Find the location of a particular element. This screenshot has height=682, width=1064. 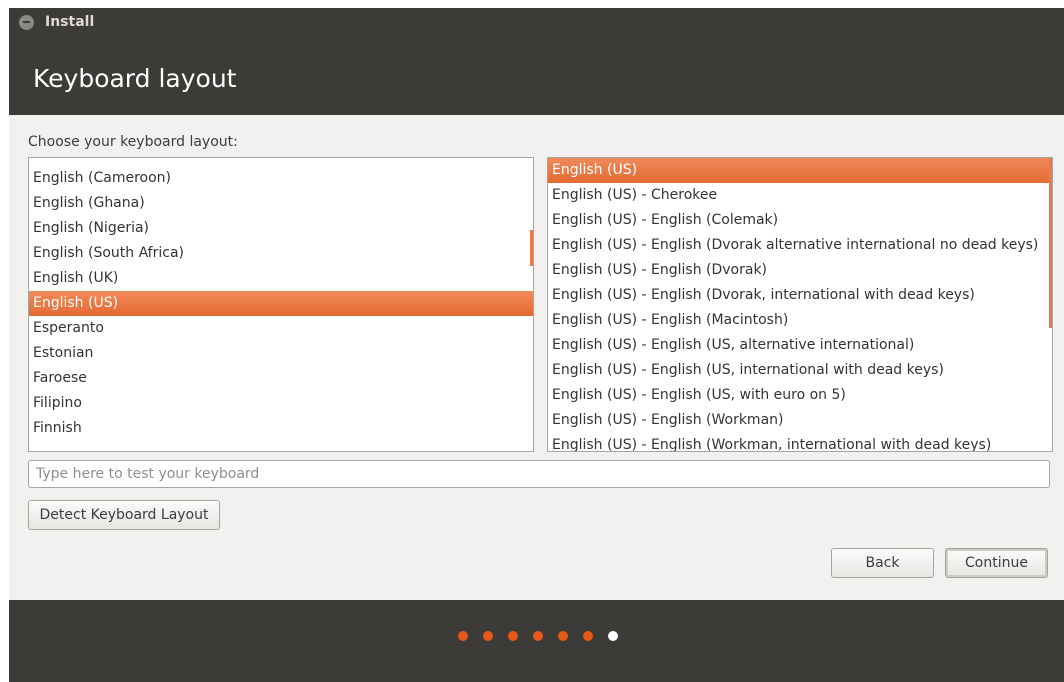

variant-list-item: English (US) - English (Workman) is located at coordinates (800, 420).